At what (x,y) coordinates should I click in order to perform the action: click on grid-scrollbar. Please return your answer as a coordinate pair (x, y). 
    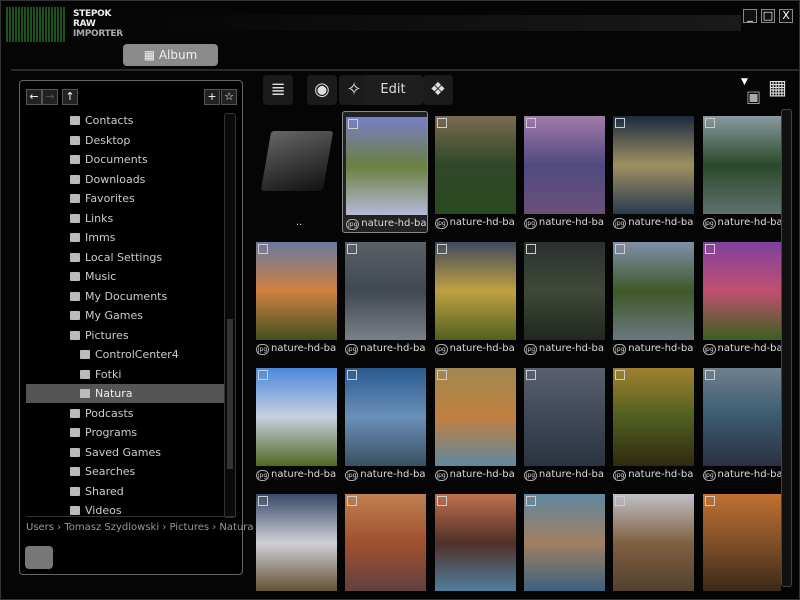
    Looking at the image, I should click on (786, 348).